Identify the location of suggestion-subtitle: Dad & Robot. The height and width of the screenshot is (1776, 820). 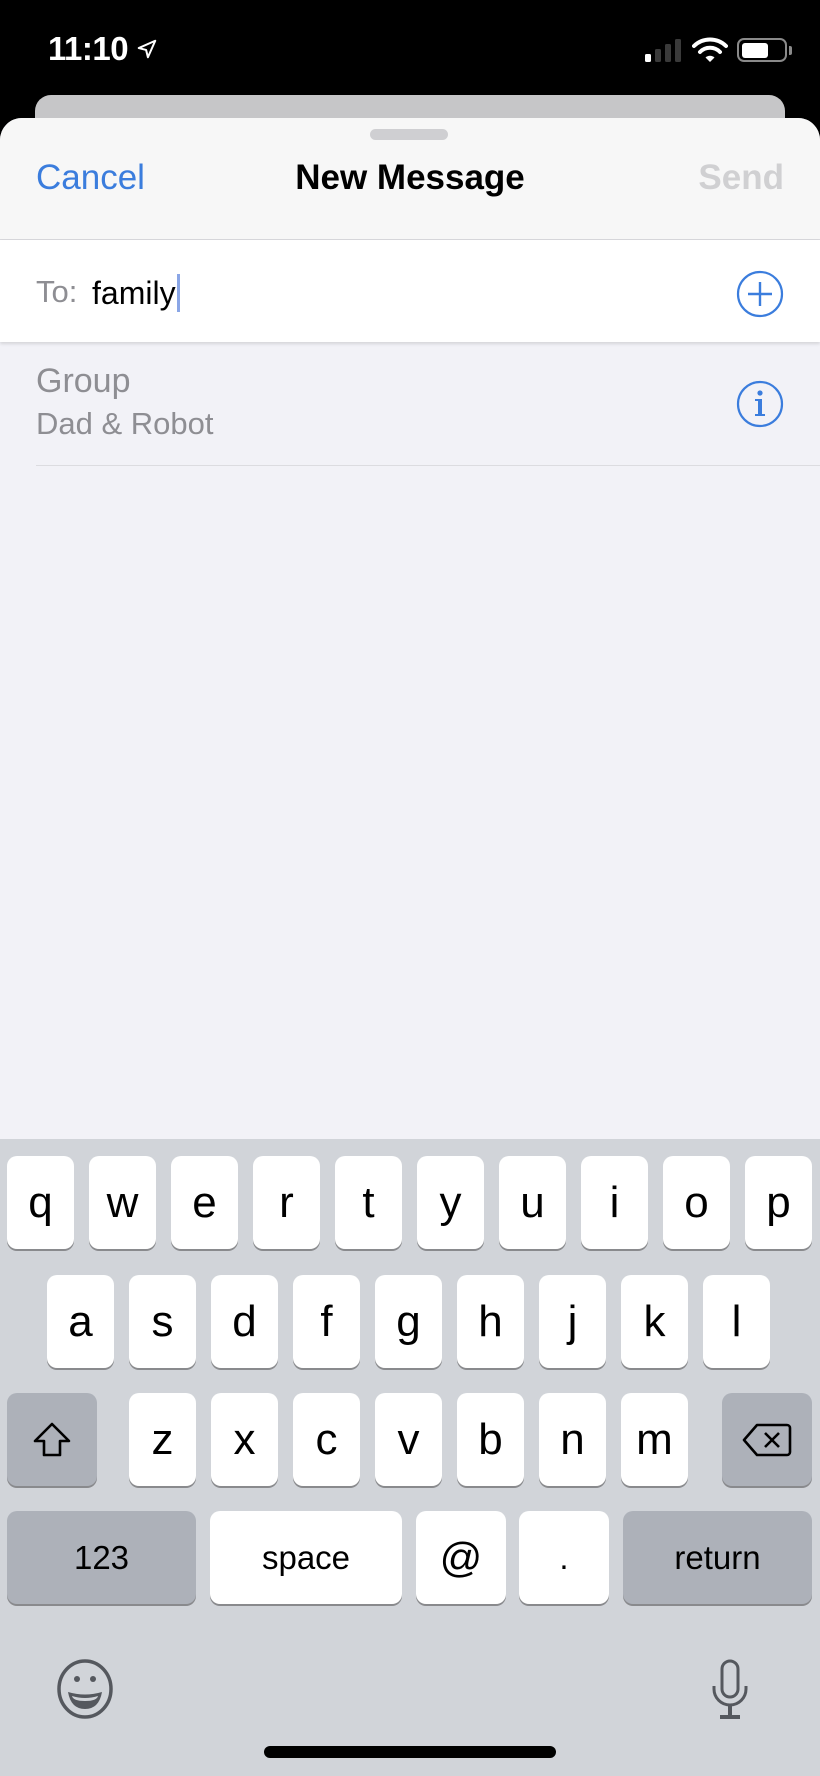
(125, 423).